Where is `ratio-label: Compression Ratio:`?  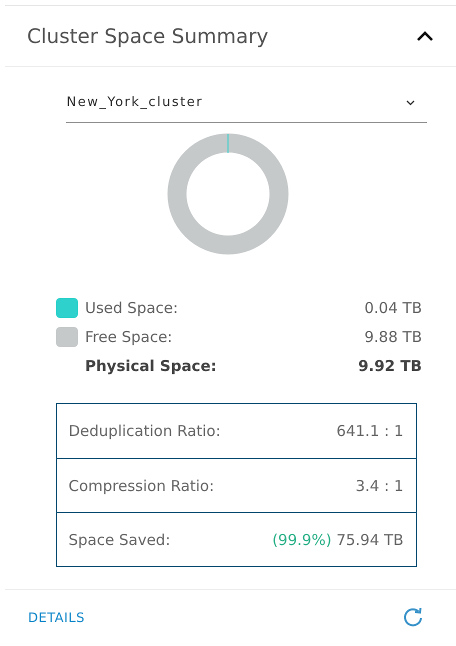 ratio-label: Compression Ratio: is located at coordinates (141, 485).